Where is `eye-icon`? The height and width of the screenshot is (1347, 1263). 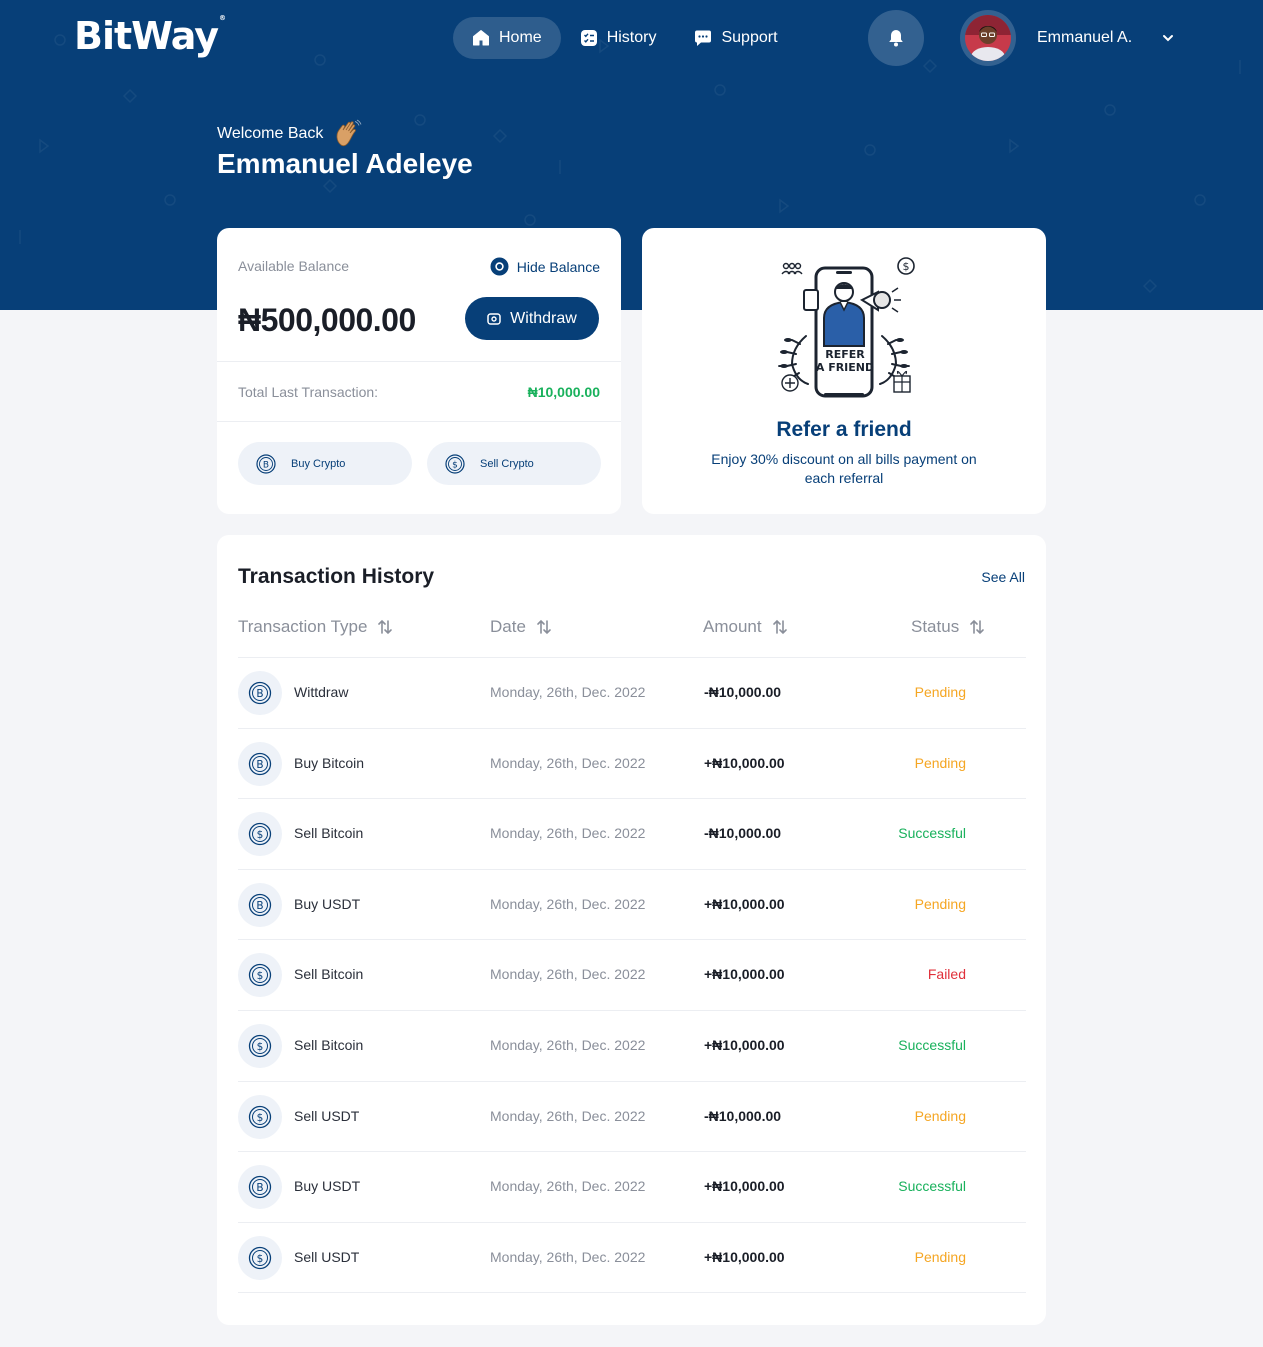
eye-icon is located at coordinates (499, 266).